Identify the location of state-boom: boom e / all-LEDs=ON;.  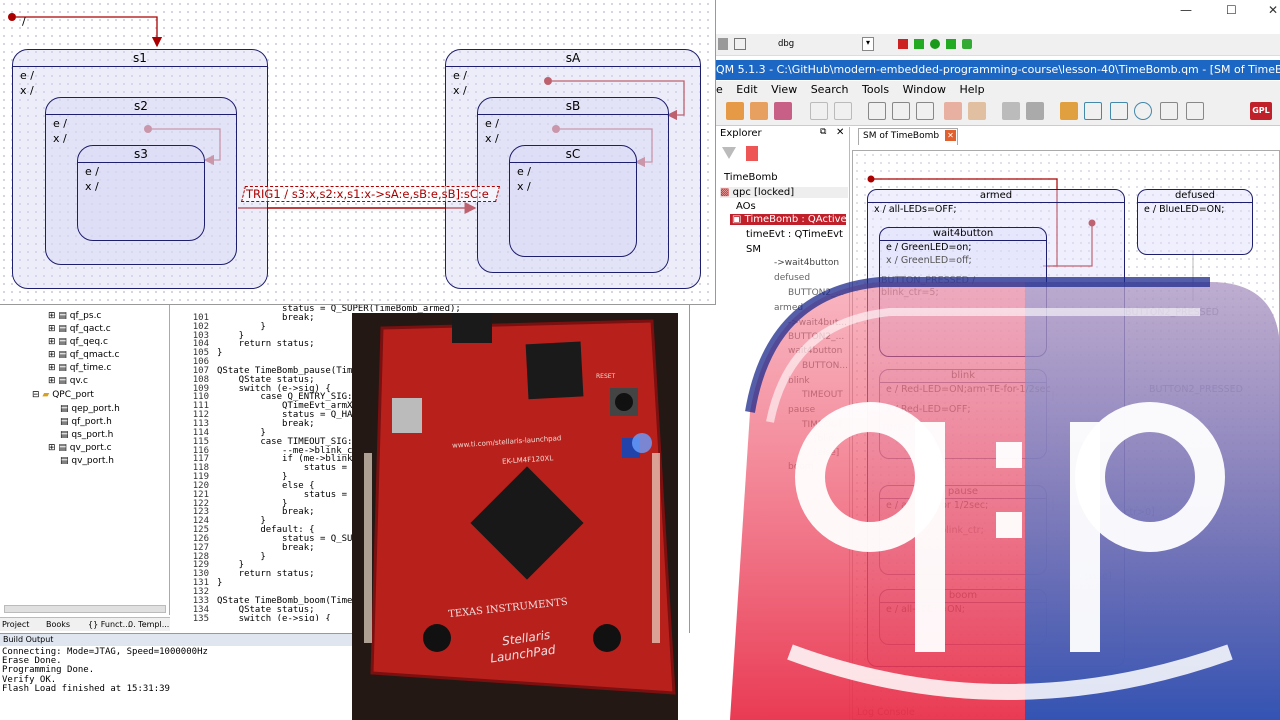
(963, 617).